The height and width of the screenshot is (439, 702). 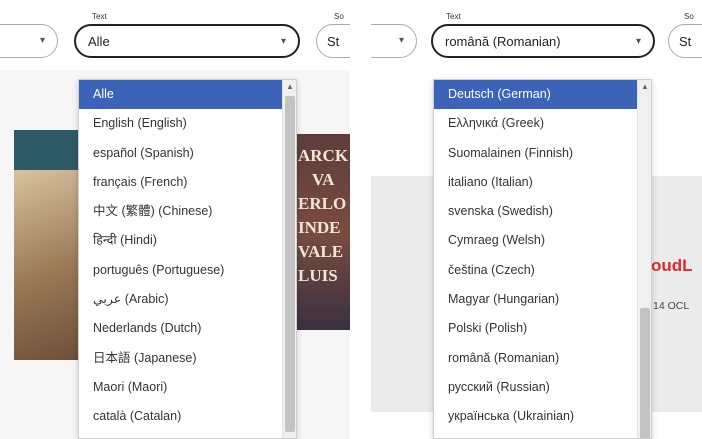 I want to click on book-cover-image, so click(x=46, y=245).